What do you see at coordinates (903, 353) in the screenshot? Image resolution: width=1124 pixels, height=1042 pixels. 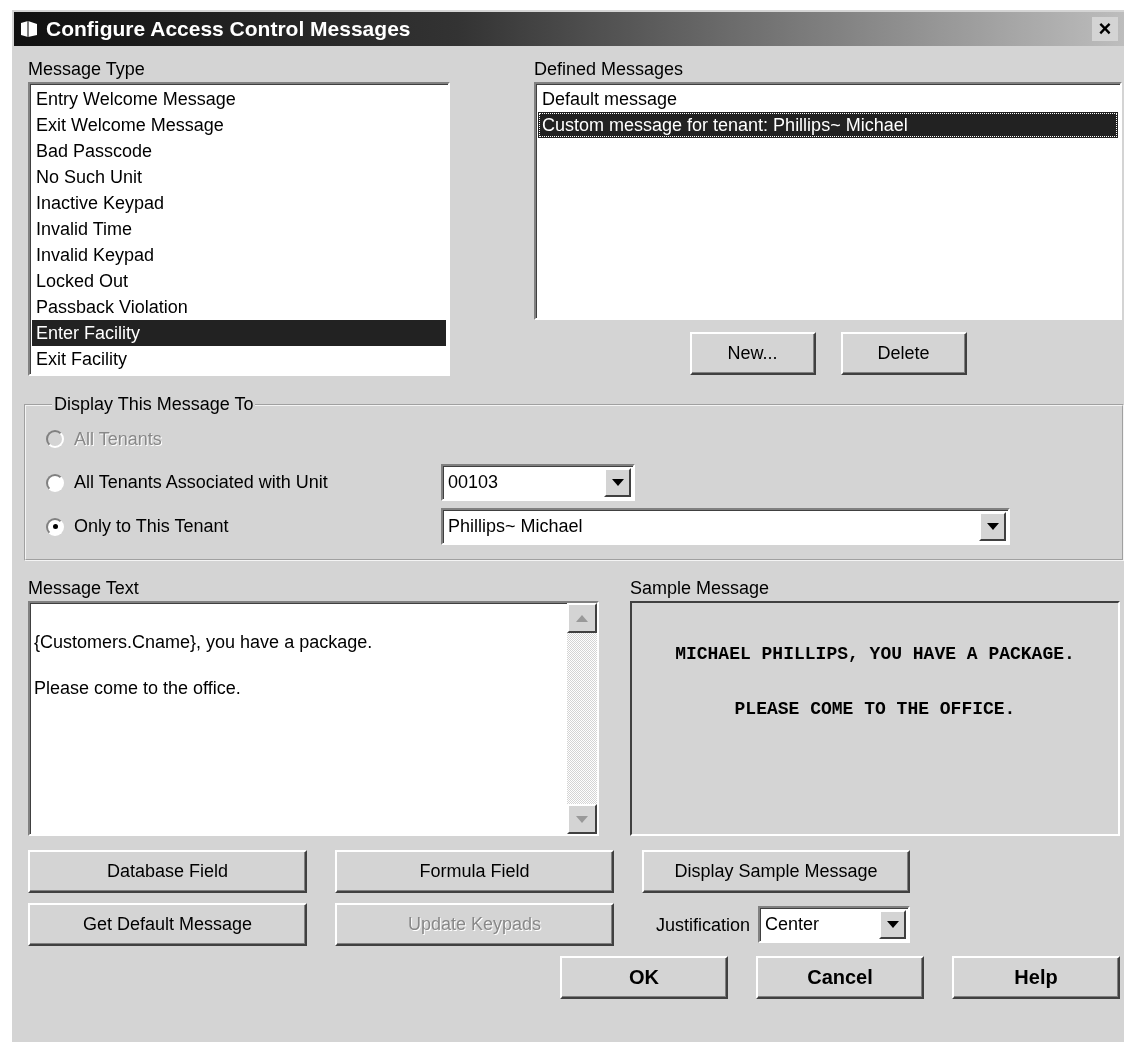 I see `delete-button: Delete` at bounding box center [903, 353].